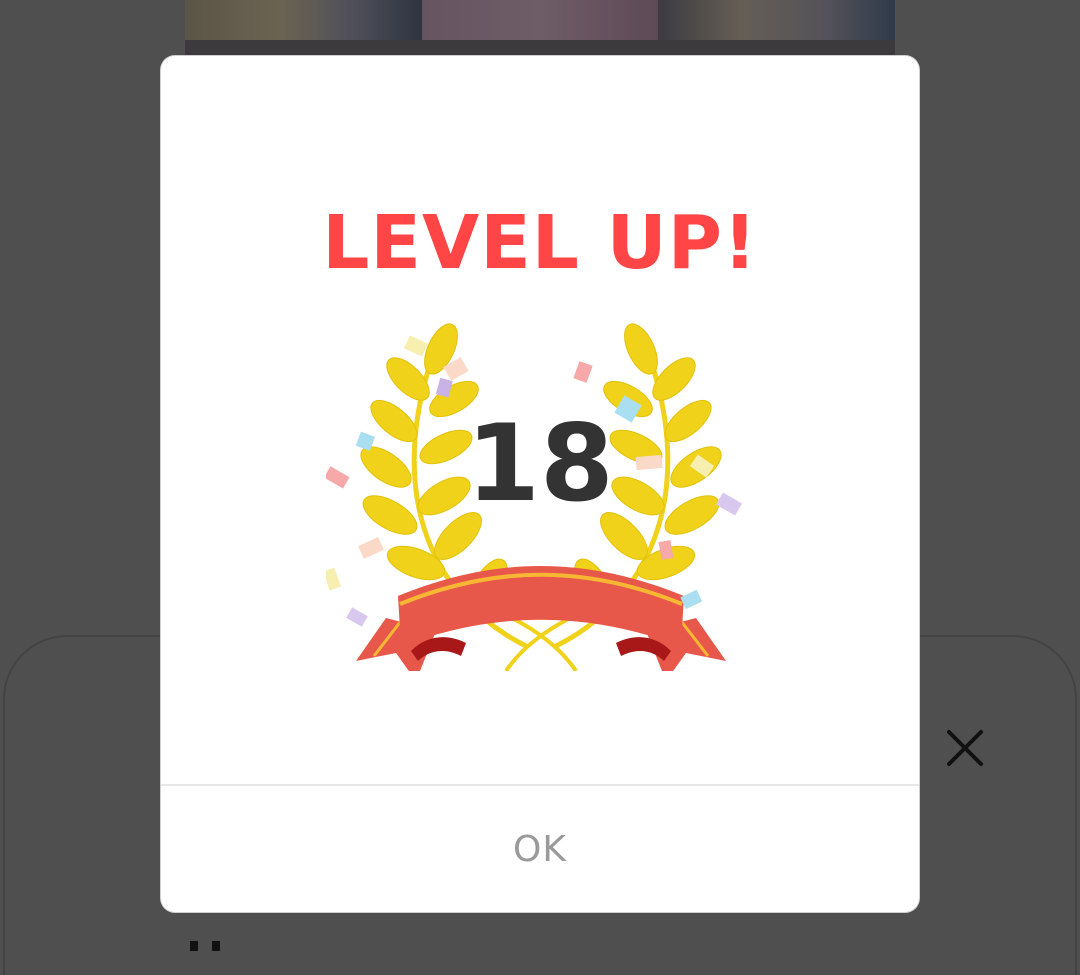 The image size is (1080, 975). I want to click on close-icon, so click(965, 748).